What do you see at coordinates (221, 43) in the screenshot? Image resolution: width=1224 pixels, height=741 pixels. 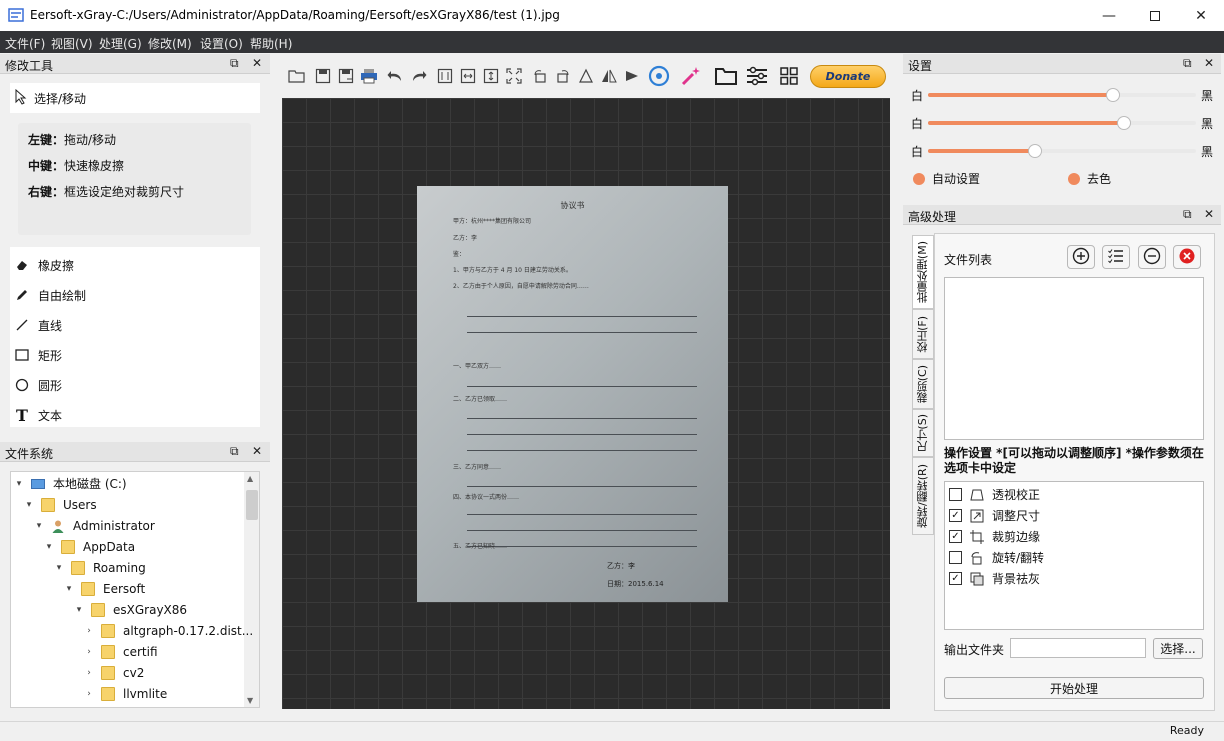 I see `menu-settings: 设置(O)` at bounding box center [221, 43].